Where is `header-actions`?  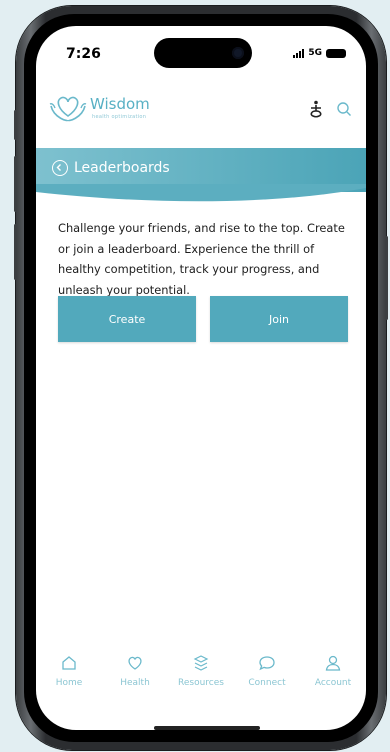 header-actions is located at coordinates (330, 109).